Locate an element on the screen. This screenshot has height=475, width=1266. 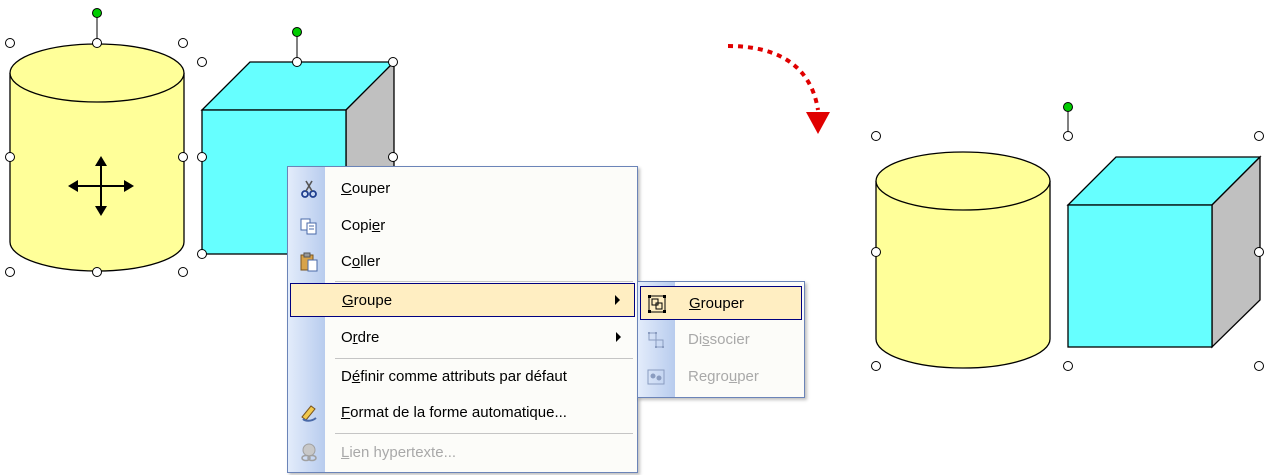
format-autoshape-icon is located at coordinates (309, 413).